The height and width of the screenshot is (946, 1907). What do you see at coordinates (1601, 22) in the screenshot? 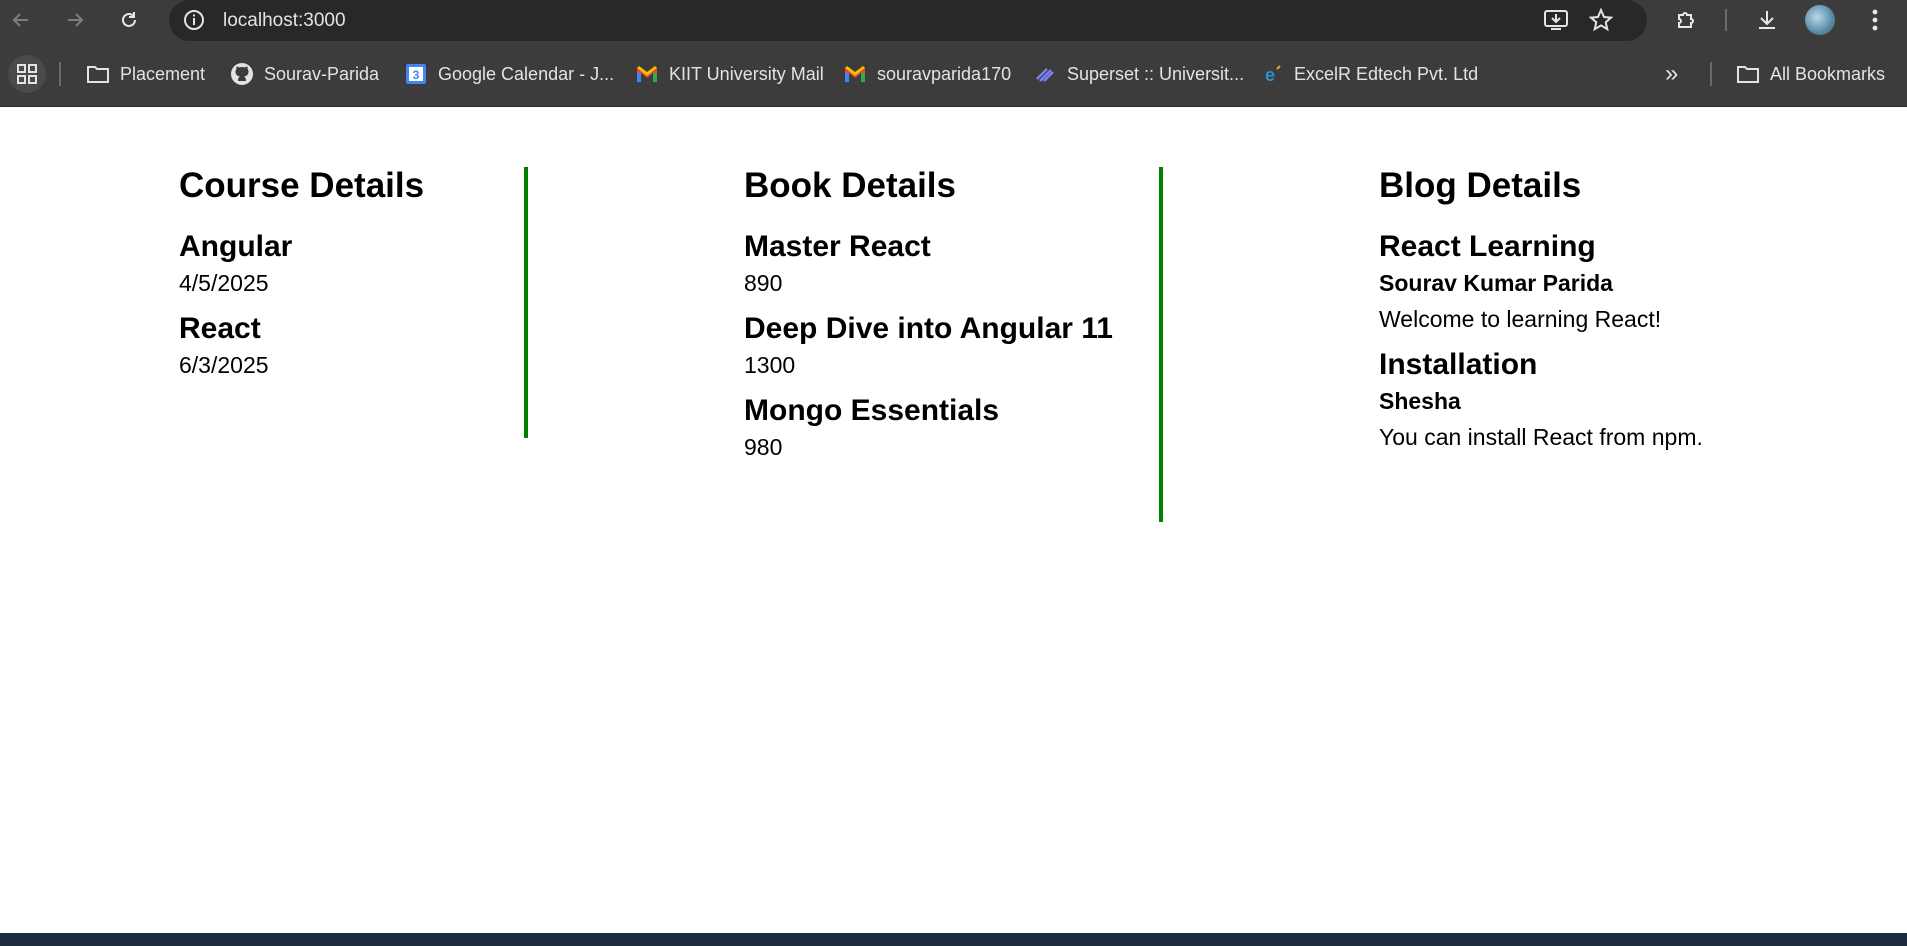
I see `bookmark-star-icon` at bounding box center [1601, 22].